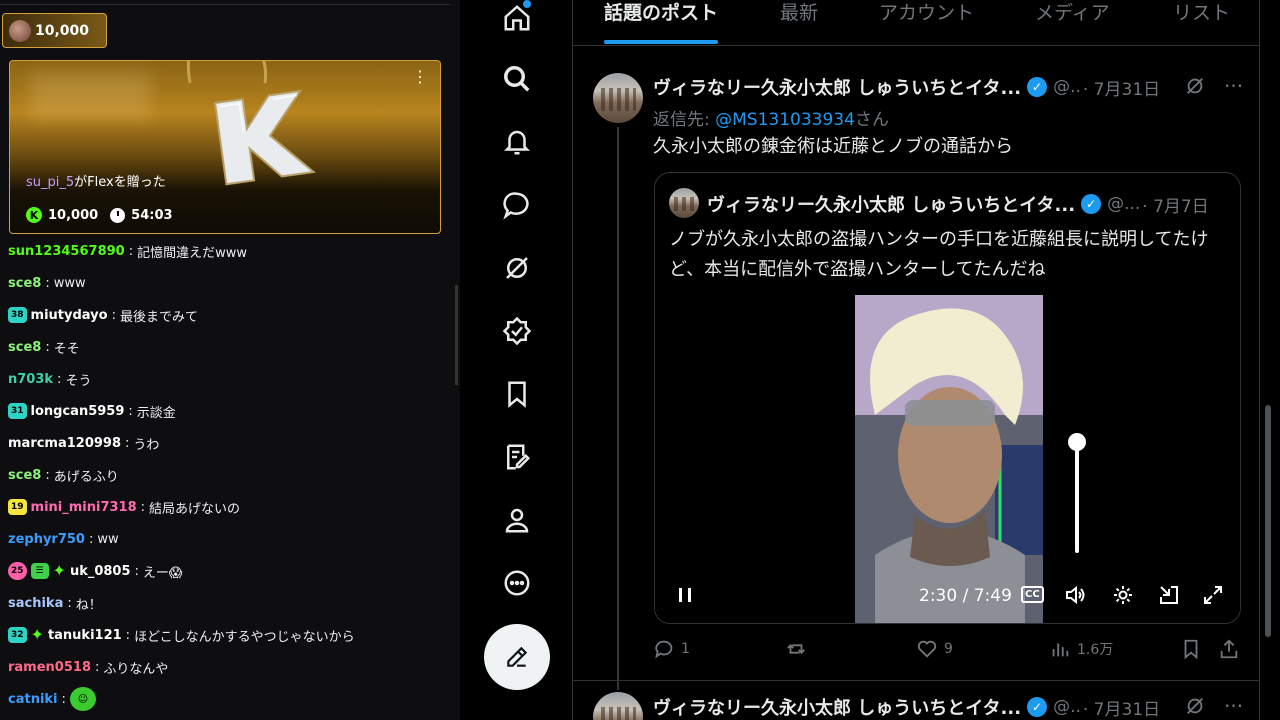 The image size is (1280, 720). I want to click on volume-knob, so click(1077, 442).